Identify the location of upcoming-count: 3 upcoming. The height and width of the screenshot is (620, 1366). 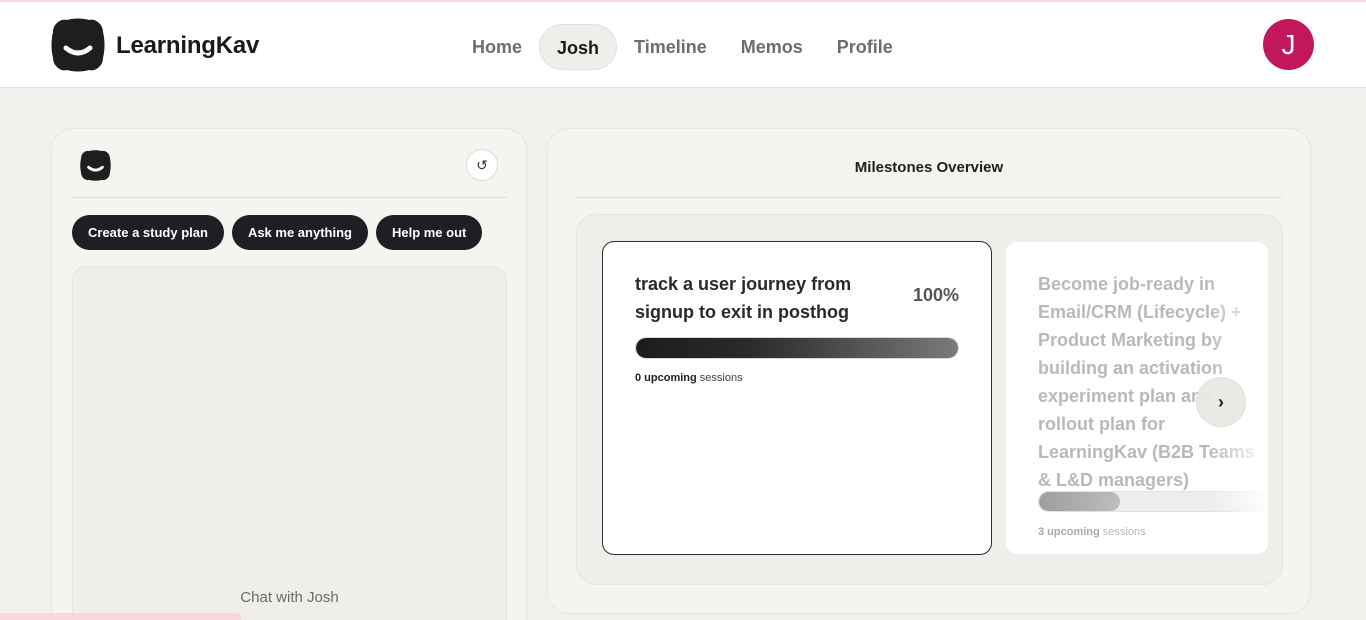
(1069, 532).